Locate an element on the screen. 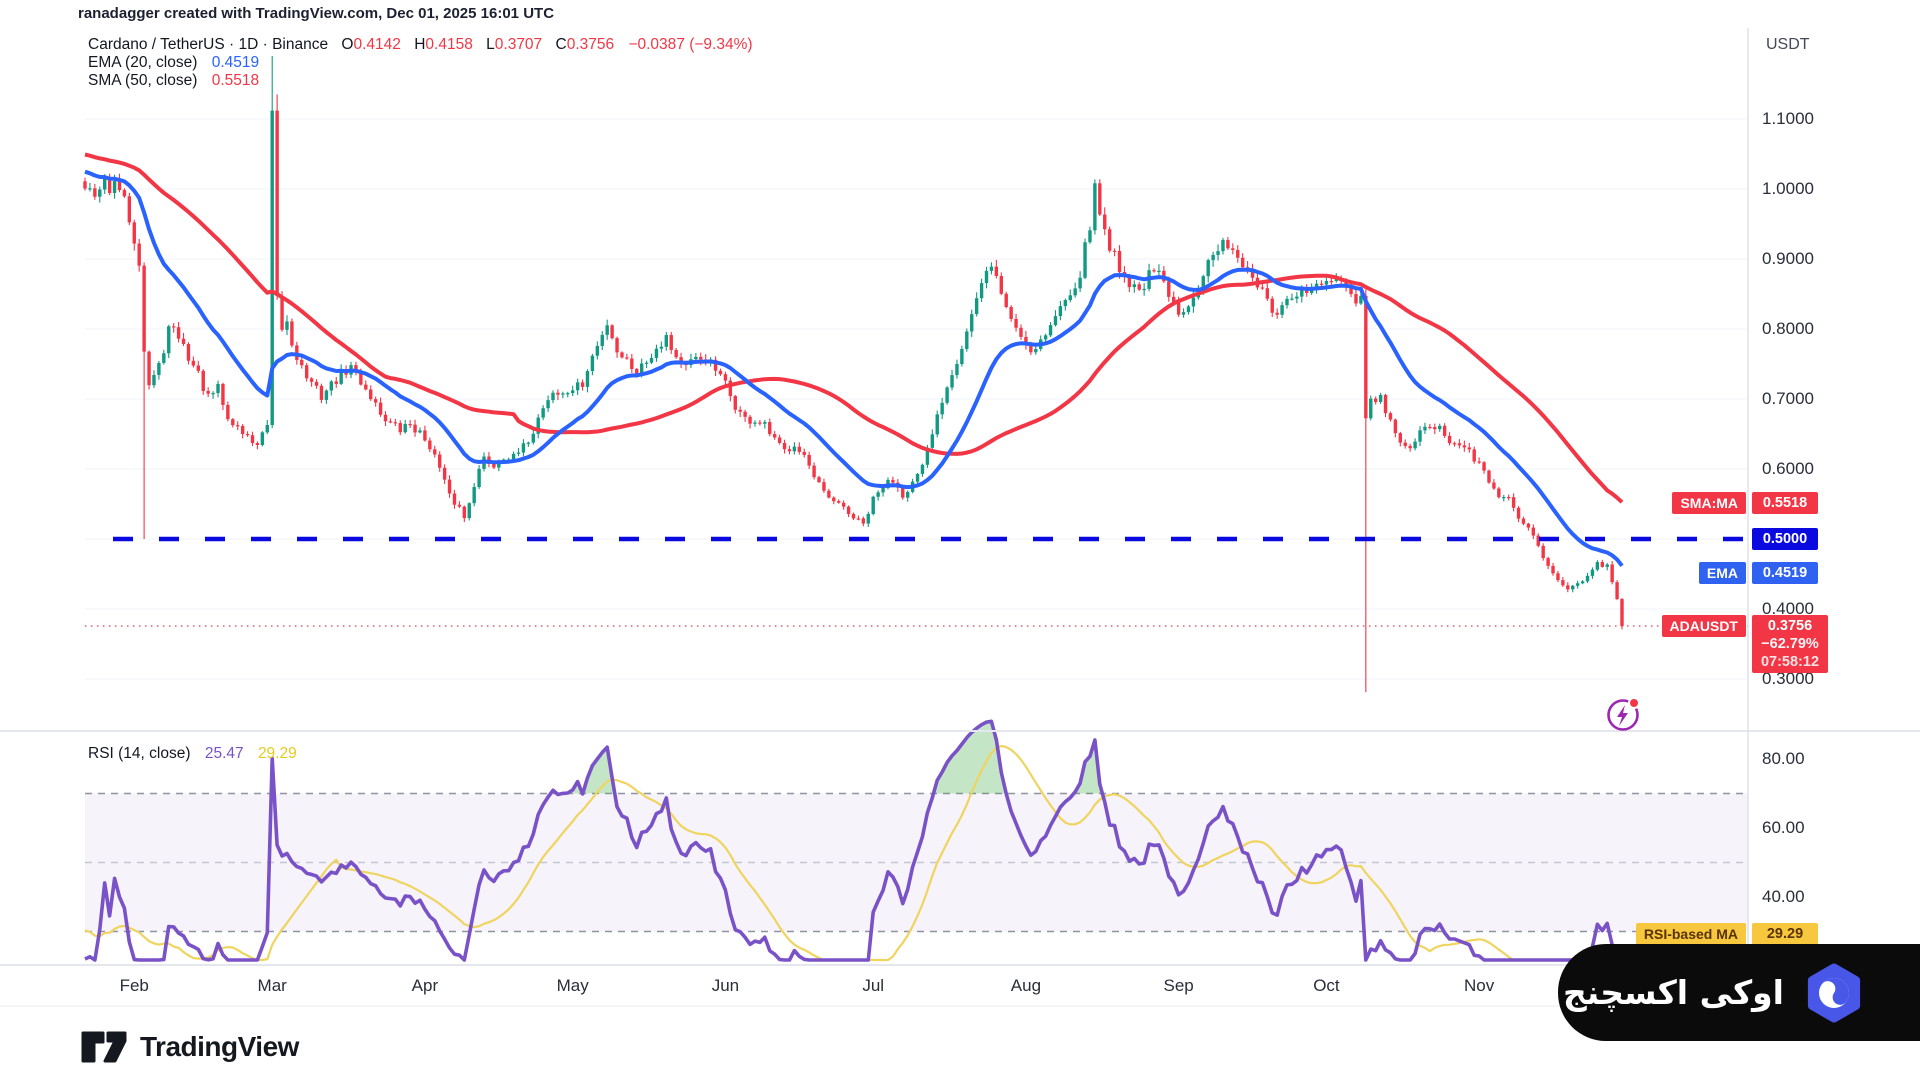 Image resolution: width=1920 pixels, height=1081 pixels. lightning-bolt-icon is located at coordinates (1622, 715).